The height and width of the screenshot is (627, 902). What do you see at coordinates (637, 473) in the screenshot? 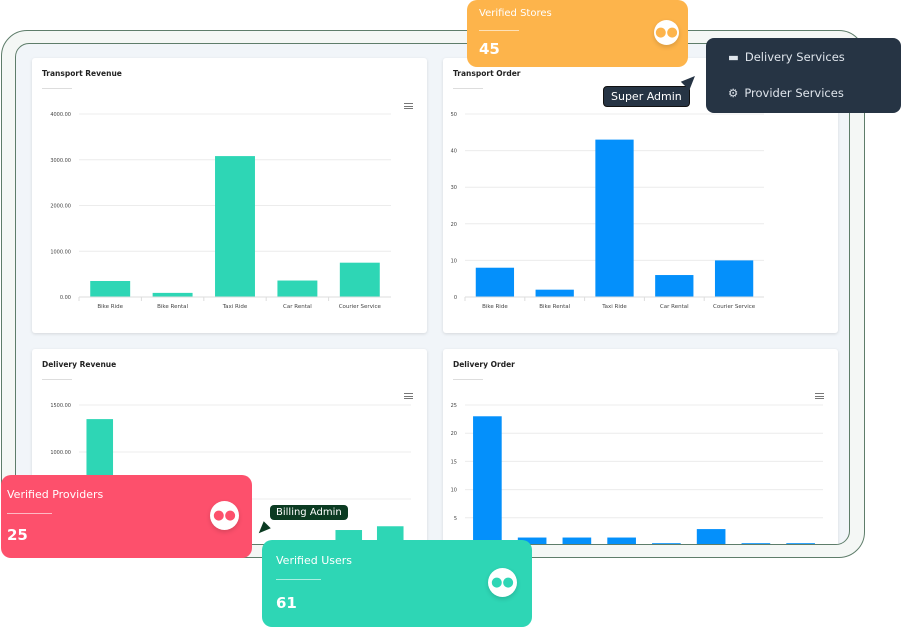
I see `chart-svg: 0510152025` at bounding box center [637, 473].